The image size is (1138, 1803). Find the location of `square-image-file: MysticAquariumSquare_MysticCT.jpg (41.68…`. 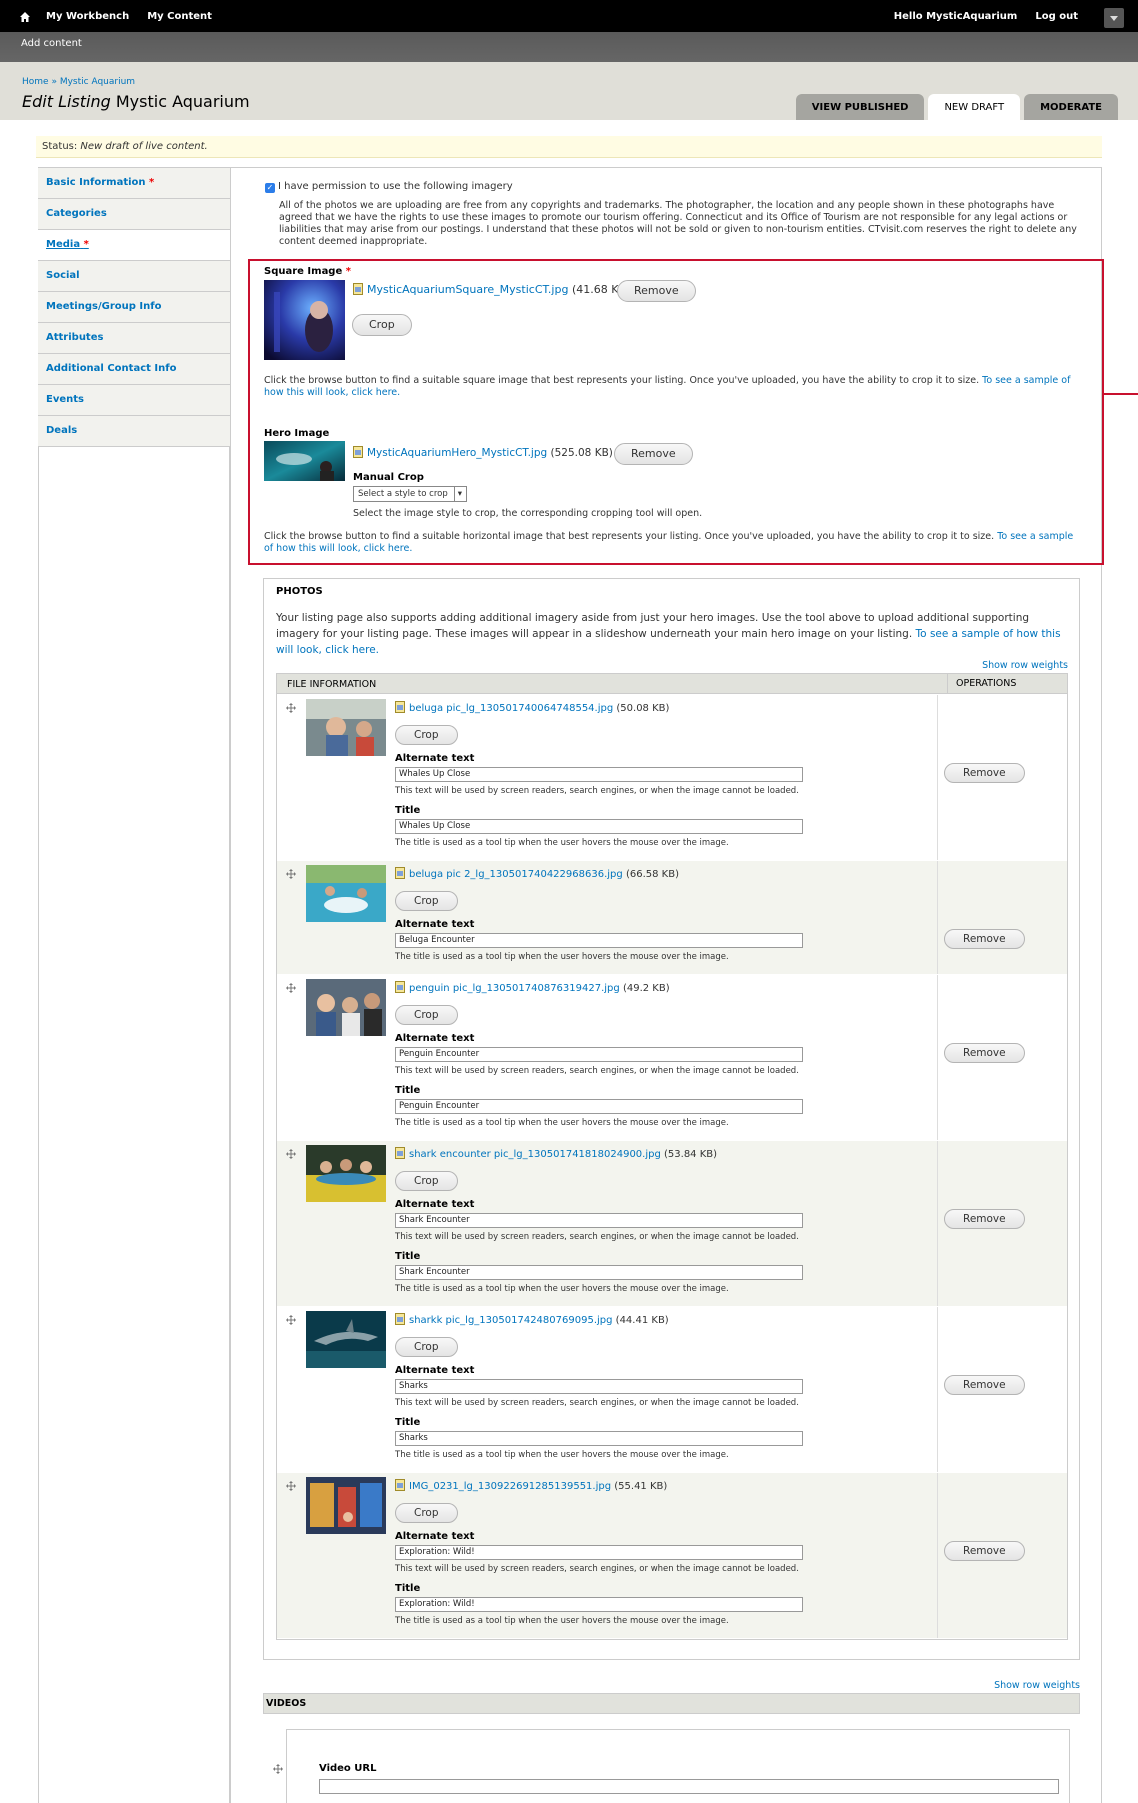

square-image-file: MysticAquariumSquare_MysticCT.jpg (41.68… is located at coordinates (491, 289).